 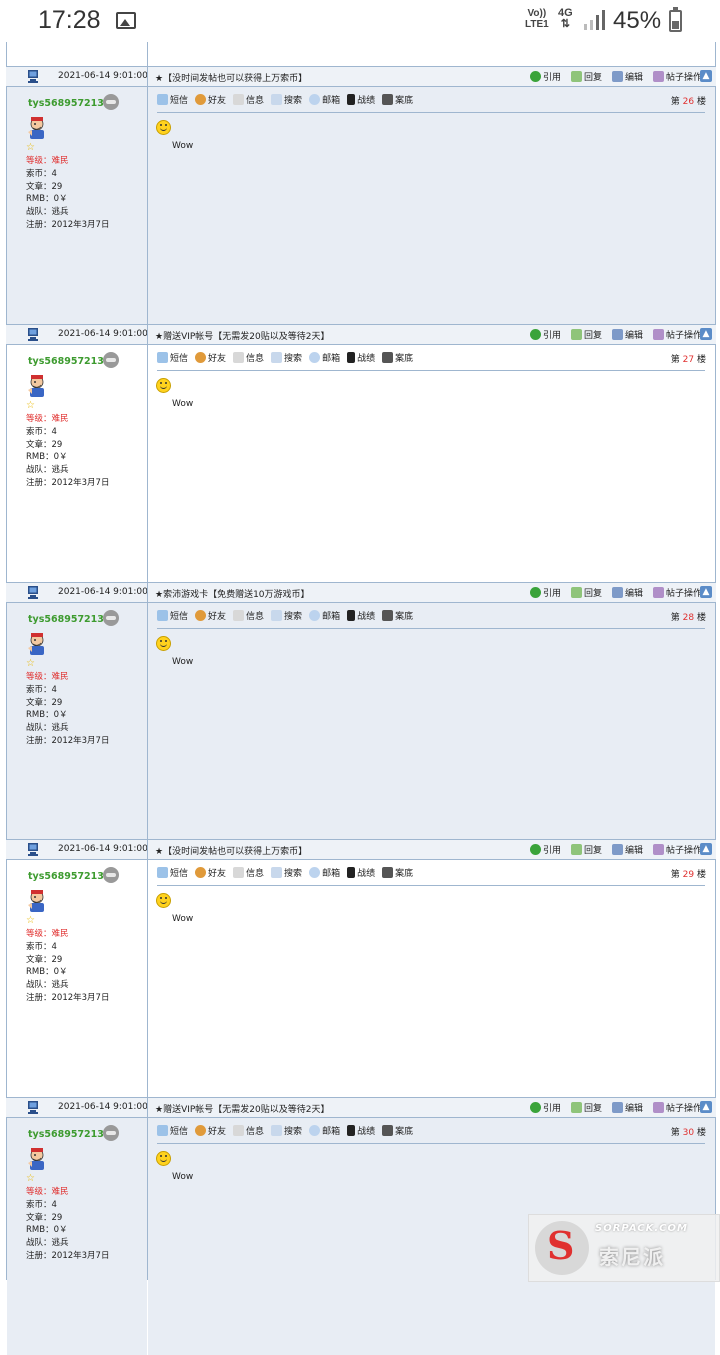 What do you see at coordinates (68, 224) in the screenshot?
I see `author-registered: 注册：2012年3月7日` at bounding box center [68, 224].